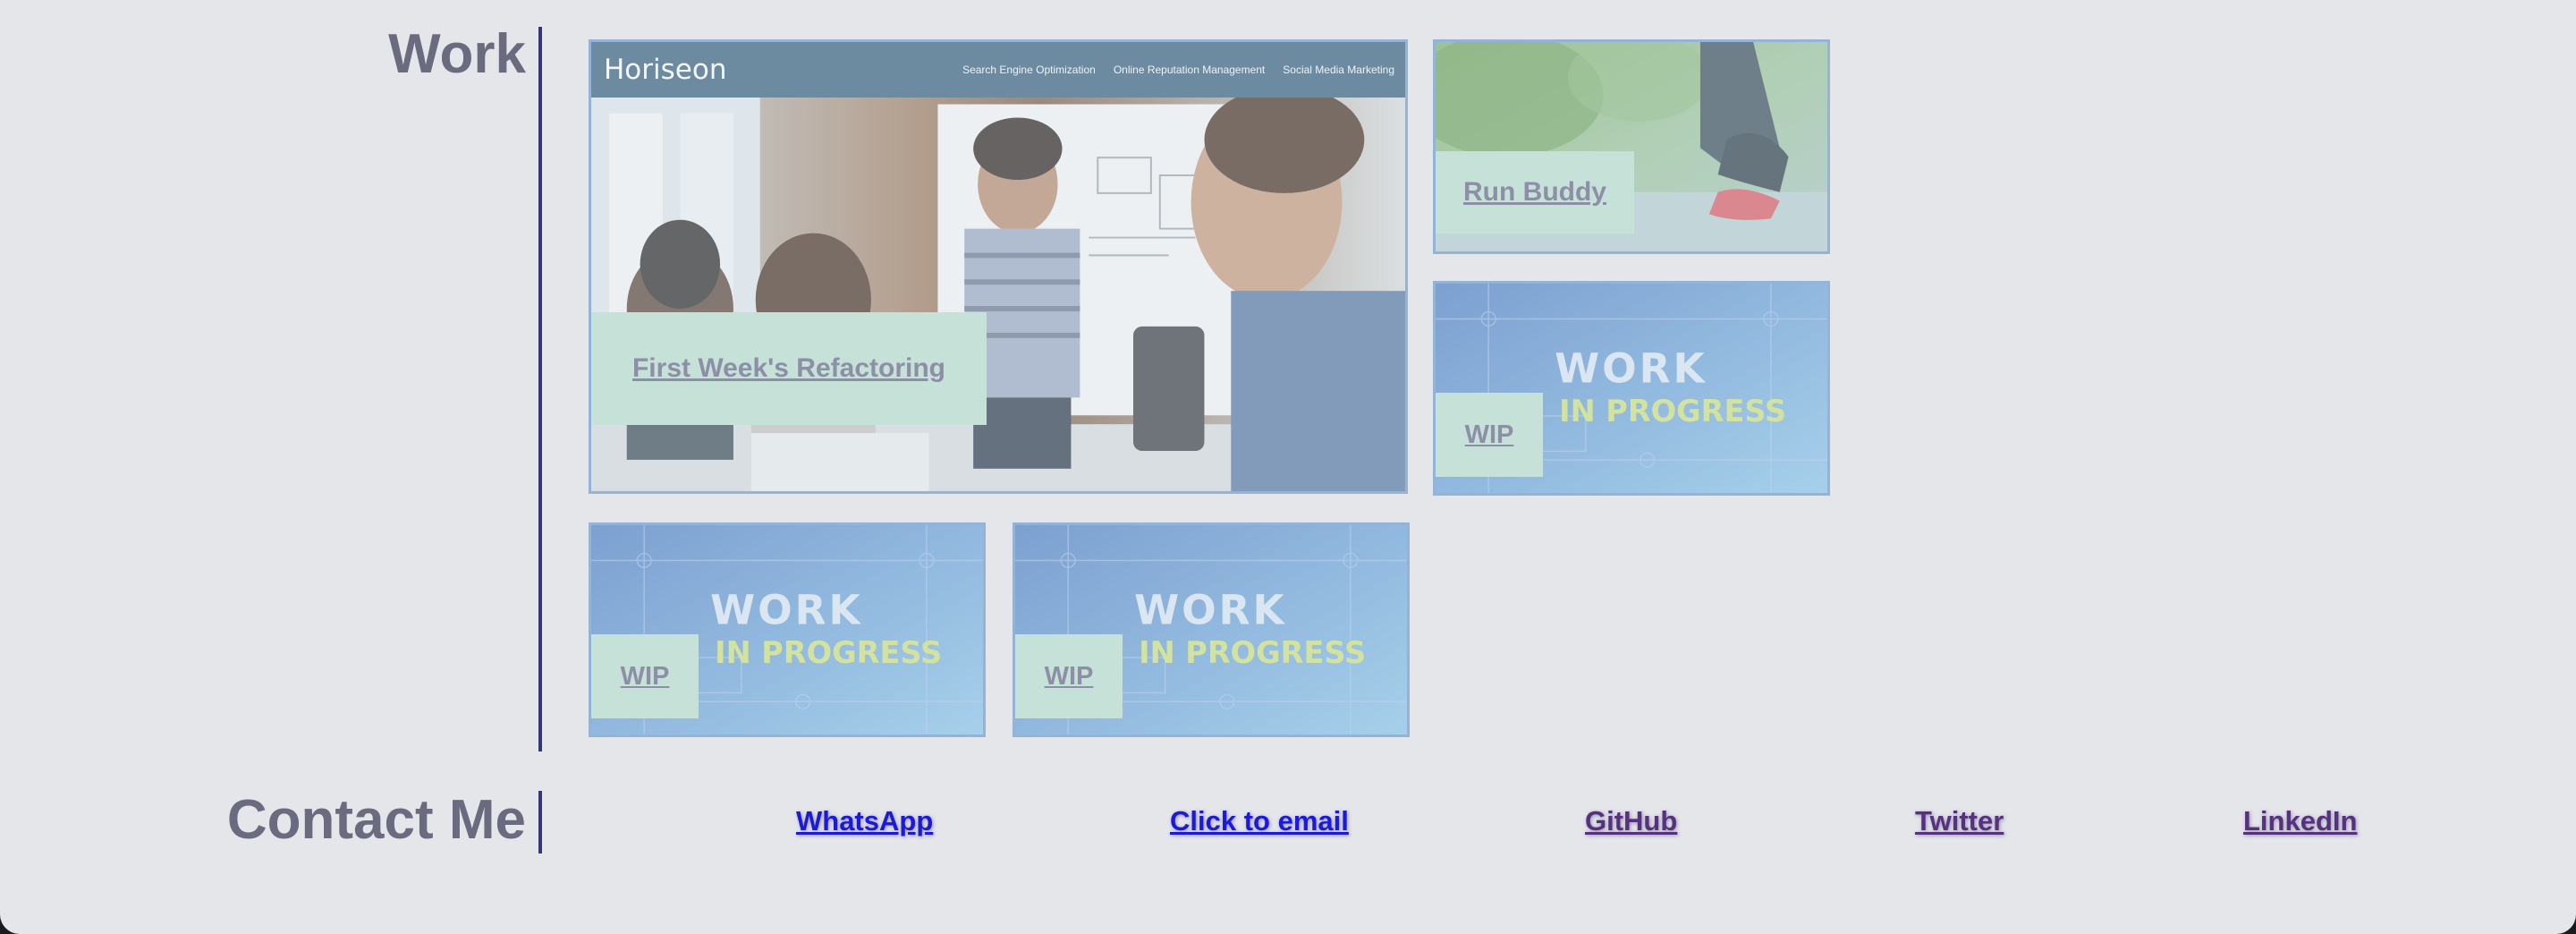  I want to click on contact-link-twitter: Twitter, so click(1959, 821).